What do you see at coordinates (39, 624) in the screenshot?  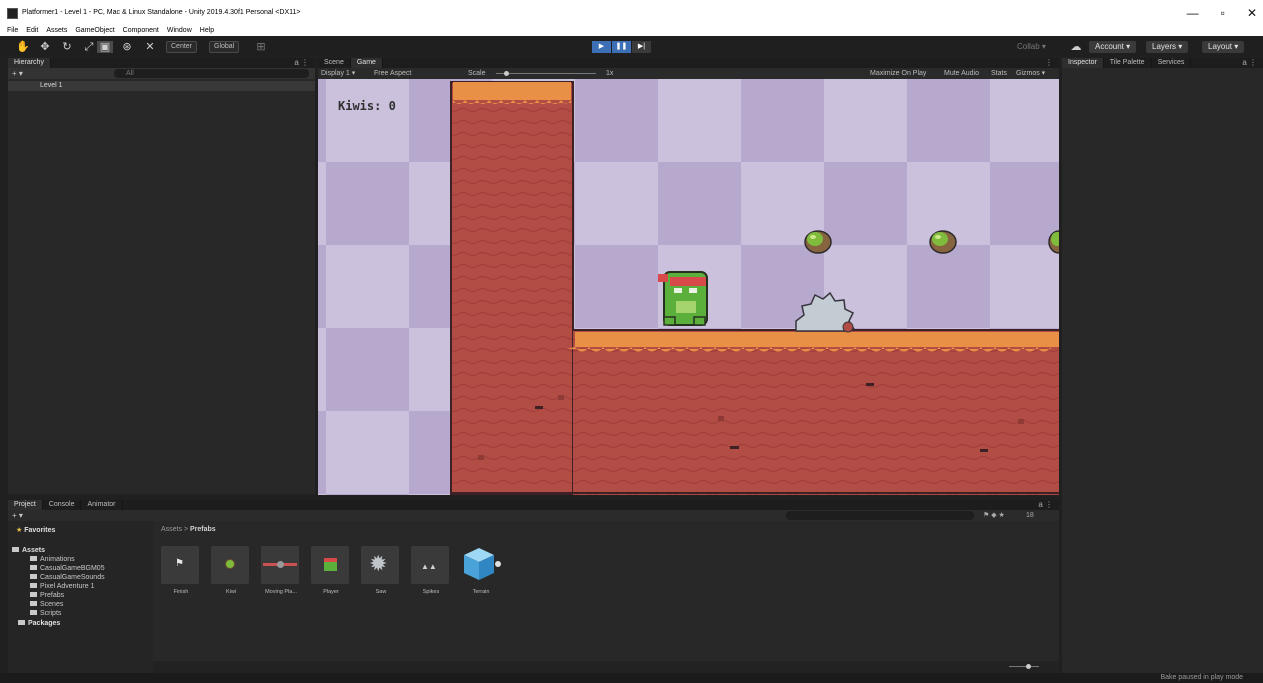 I see `tree-packages: Packages` at bounding box center [39, 624].